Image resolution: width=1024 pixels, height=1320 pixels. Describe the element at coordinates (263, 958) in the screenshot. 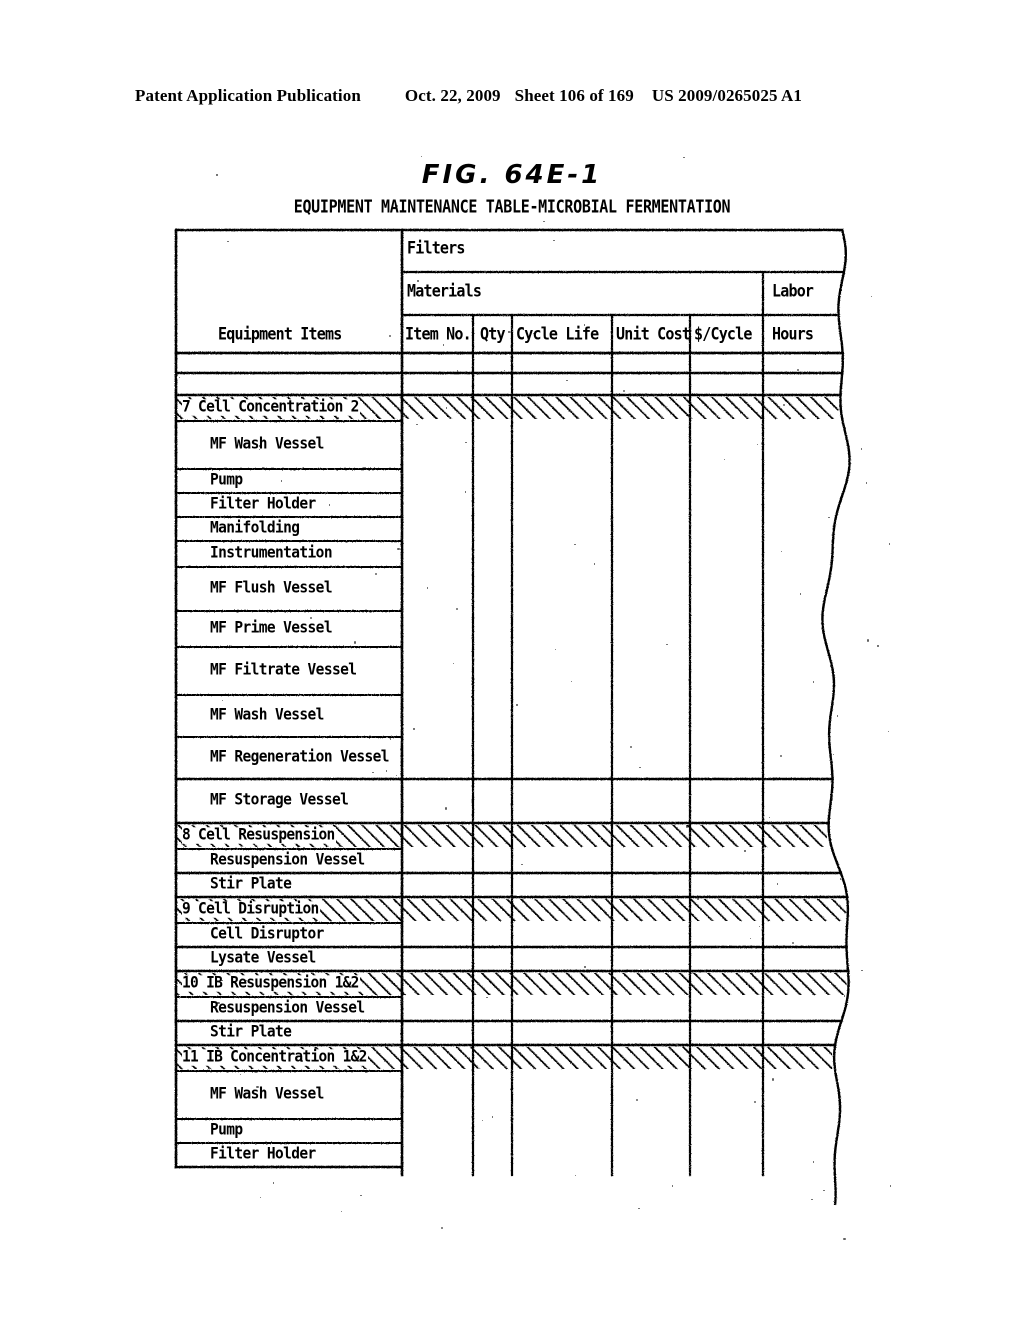

I see `equipment-row-label: Lysate Vessel` at that location.